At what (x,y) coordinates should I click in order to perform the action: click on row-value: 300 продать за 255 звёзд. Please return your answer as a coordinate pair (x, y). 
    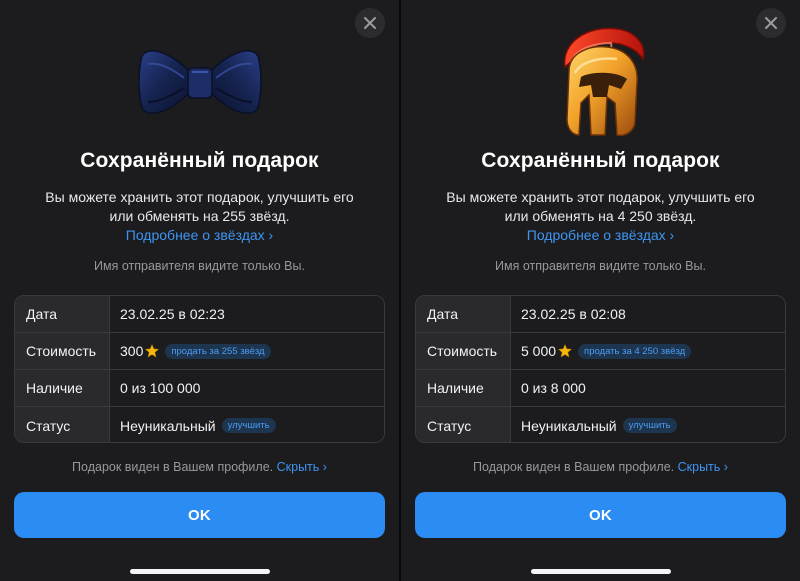
    Looking at the image, I should click on (247, 351).